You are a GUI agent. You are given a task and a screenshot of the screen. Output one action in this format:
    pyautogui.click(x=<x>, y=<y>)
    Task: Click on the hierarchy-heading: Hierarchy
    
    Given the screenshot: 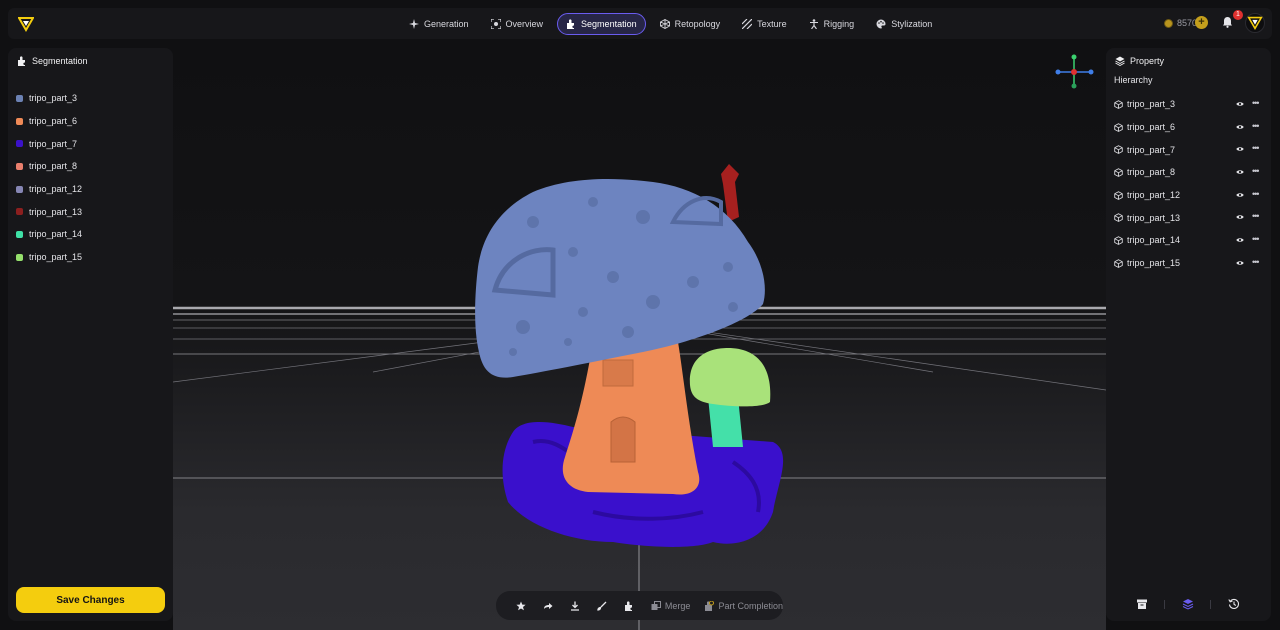 What is the action you would take?
    pyautogui.click(x=1133, y=80)
    